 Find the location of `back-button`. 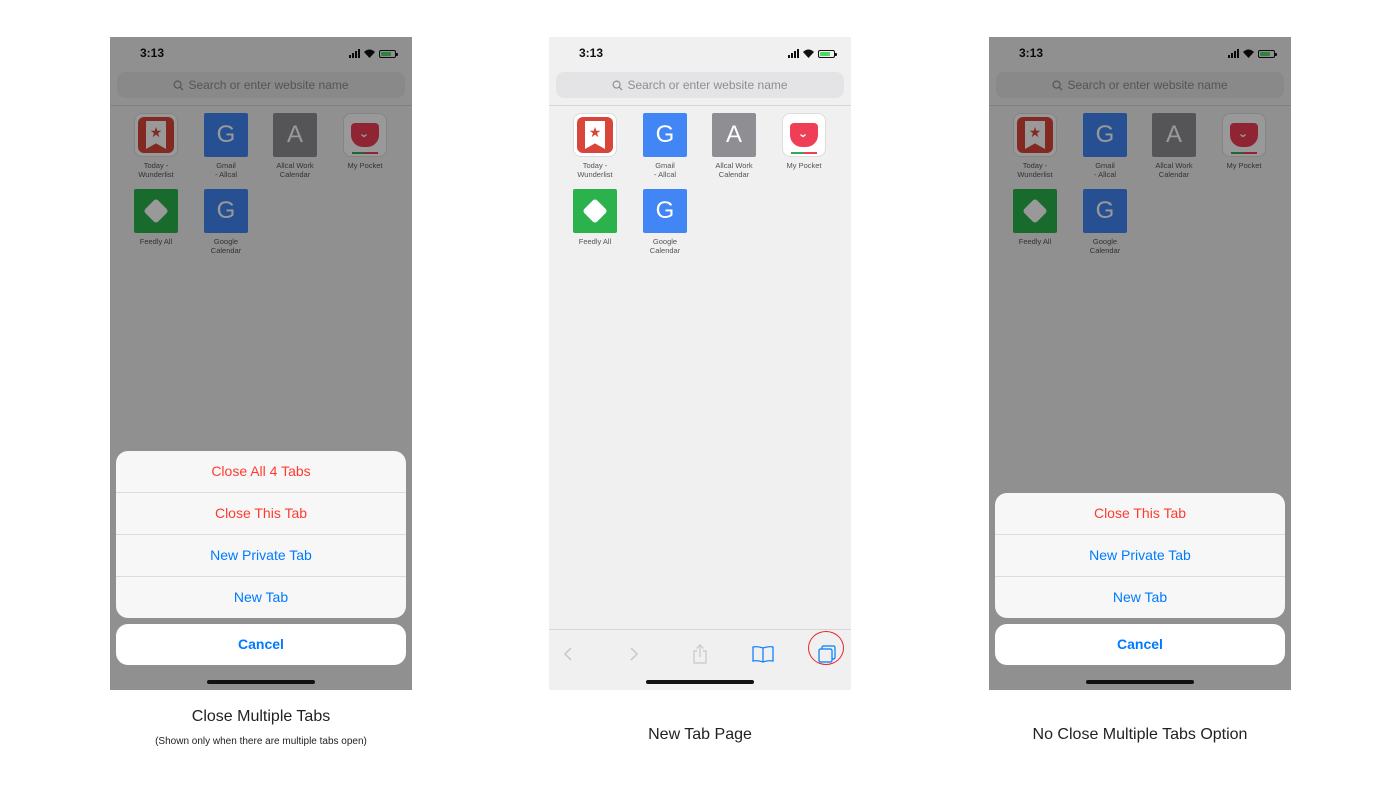

back-button is located at coordinates (568, 654).